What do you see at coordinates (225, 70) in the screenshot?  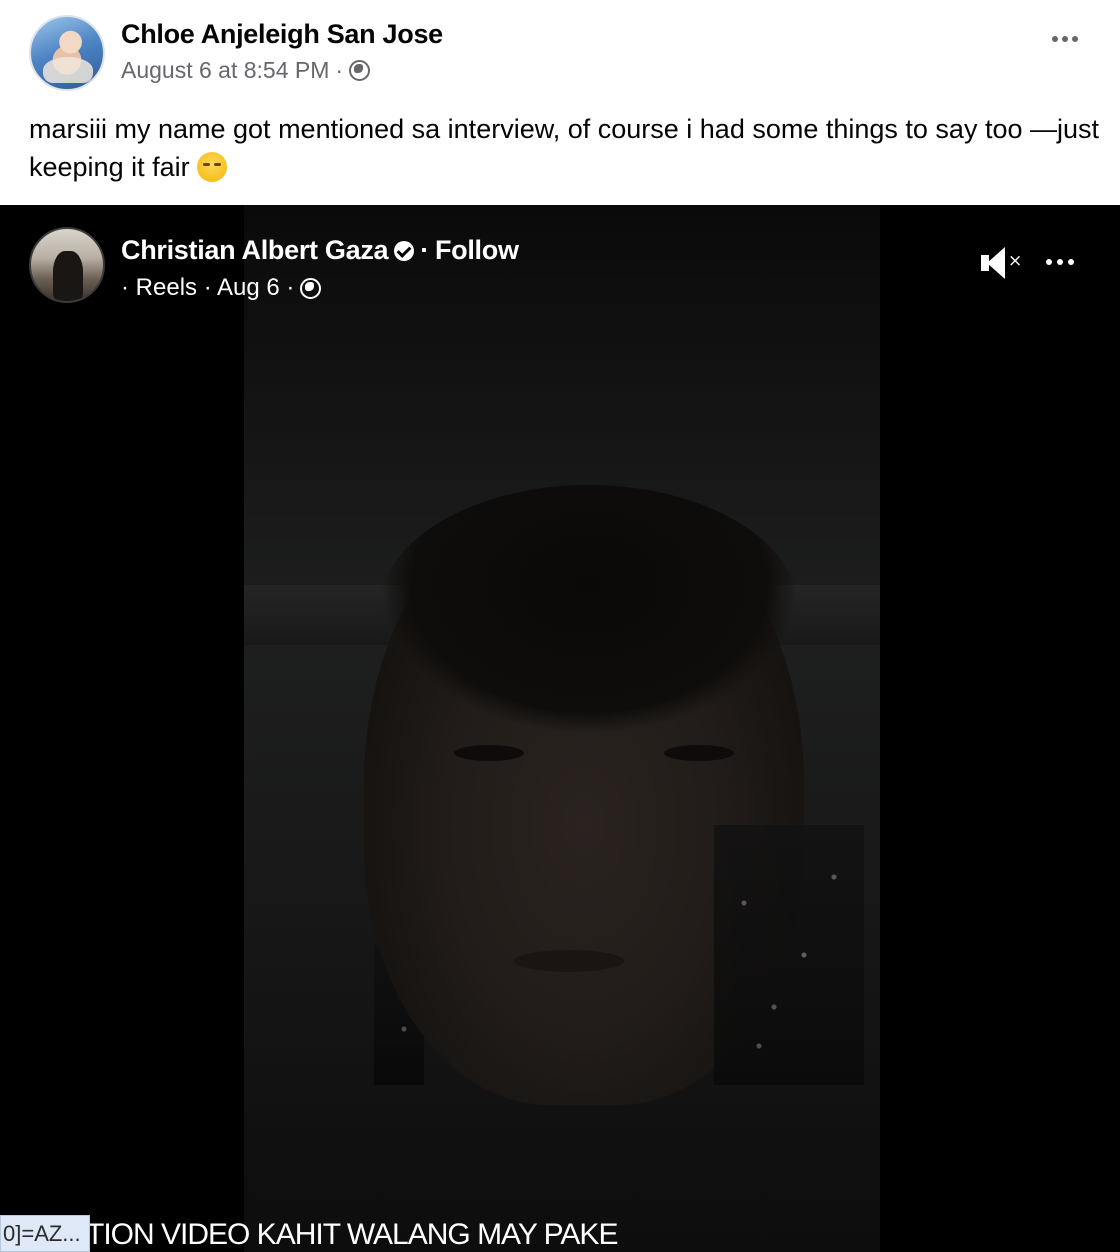 I see `post-timestamp: August 6 at 8:54 PM` at bounding box center [225, 70].